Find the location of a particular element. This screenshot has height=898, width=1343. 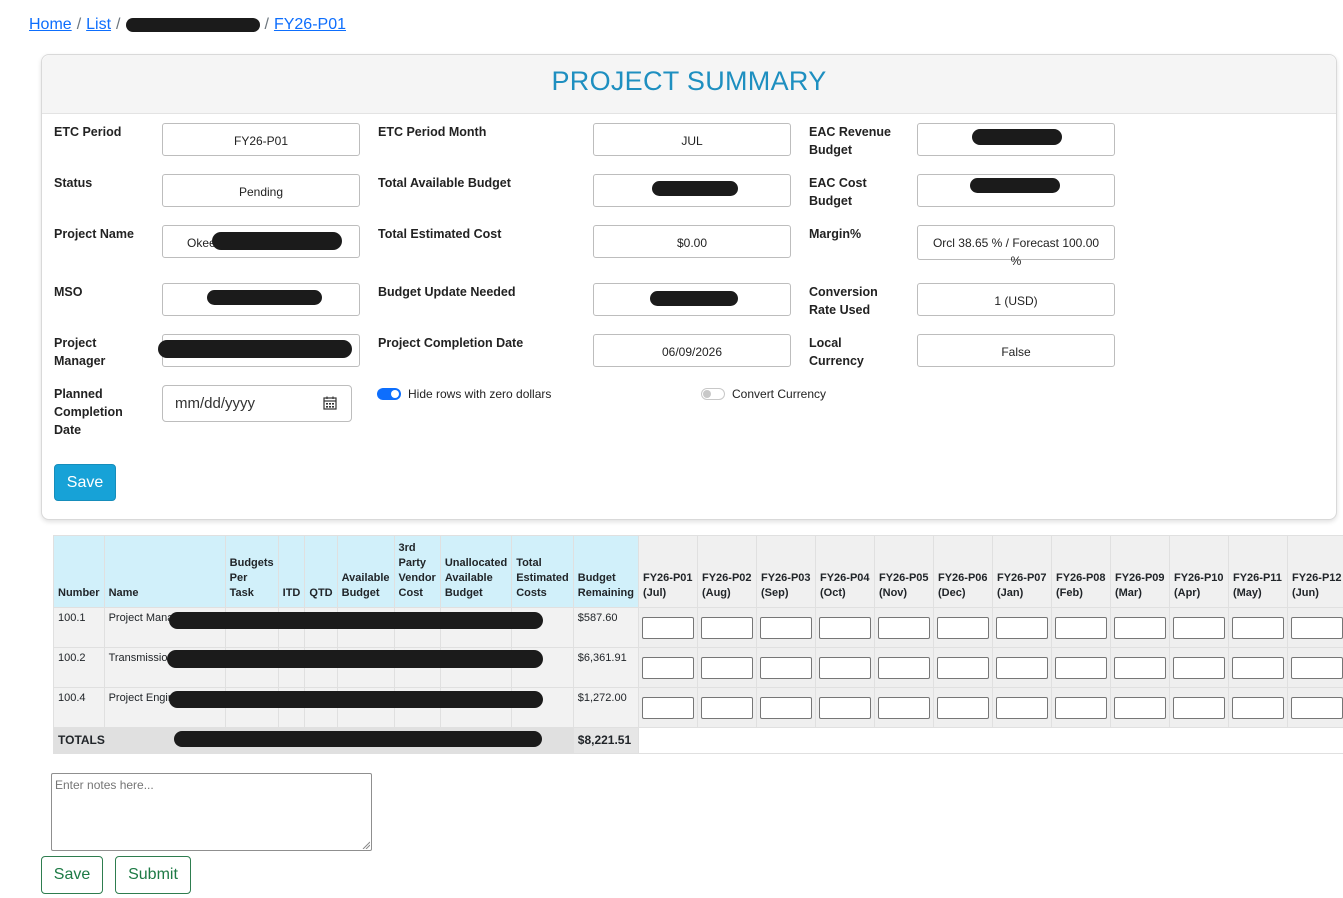

col-header-unallocated-available-budget: Unallocated Available Budget is located at coordinates (476, 571).